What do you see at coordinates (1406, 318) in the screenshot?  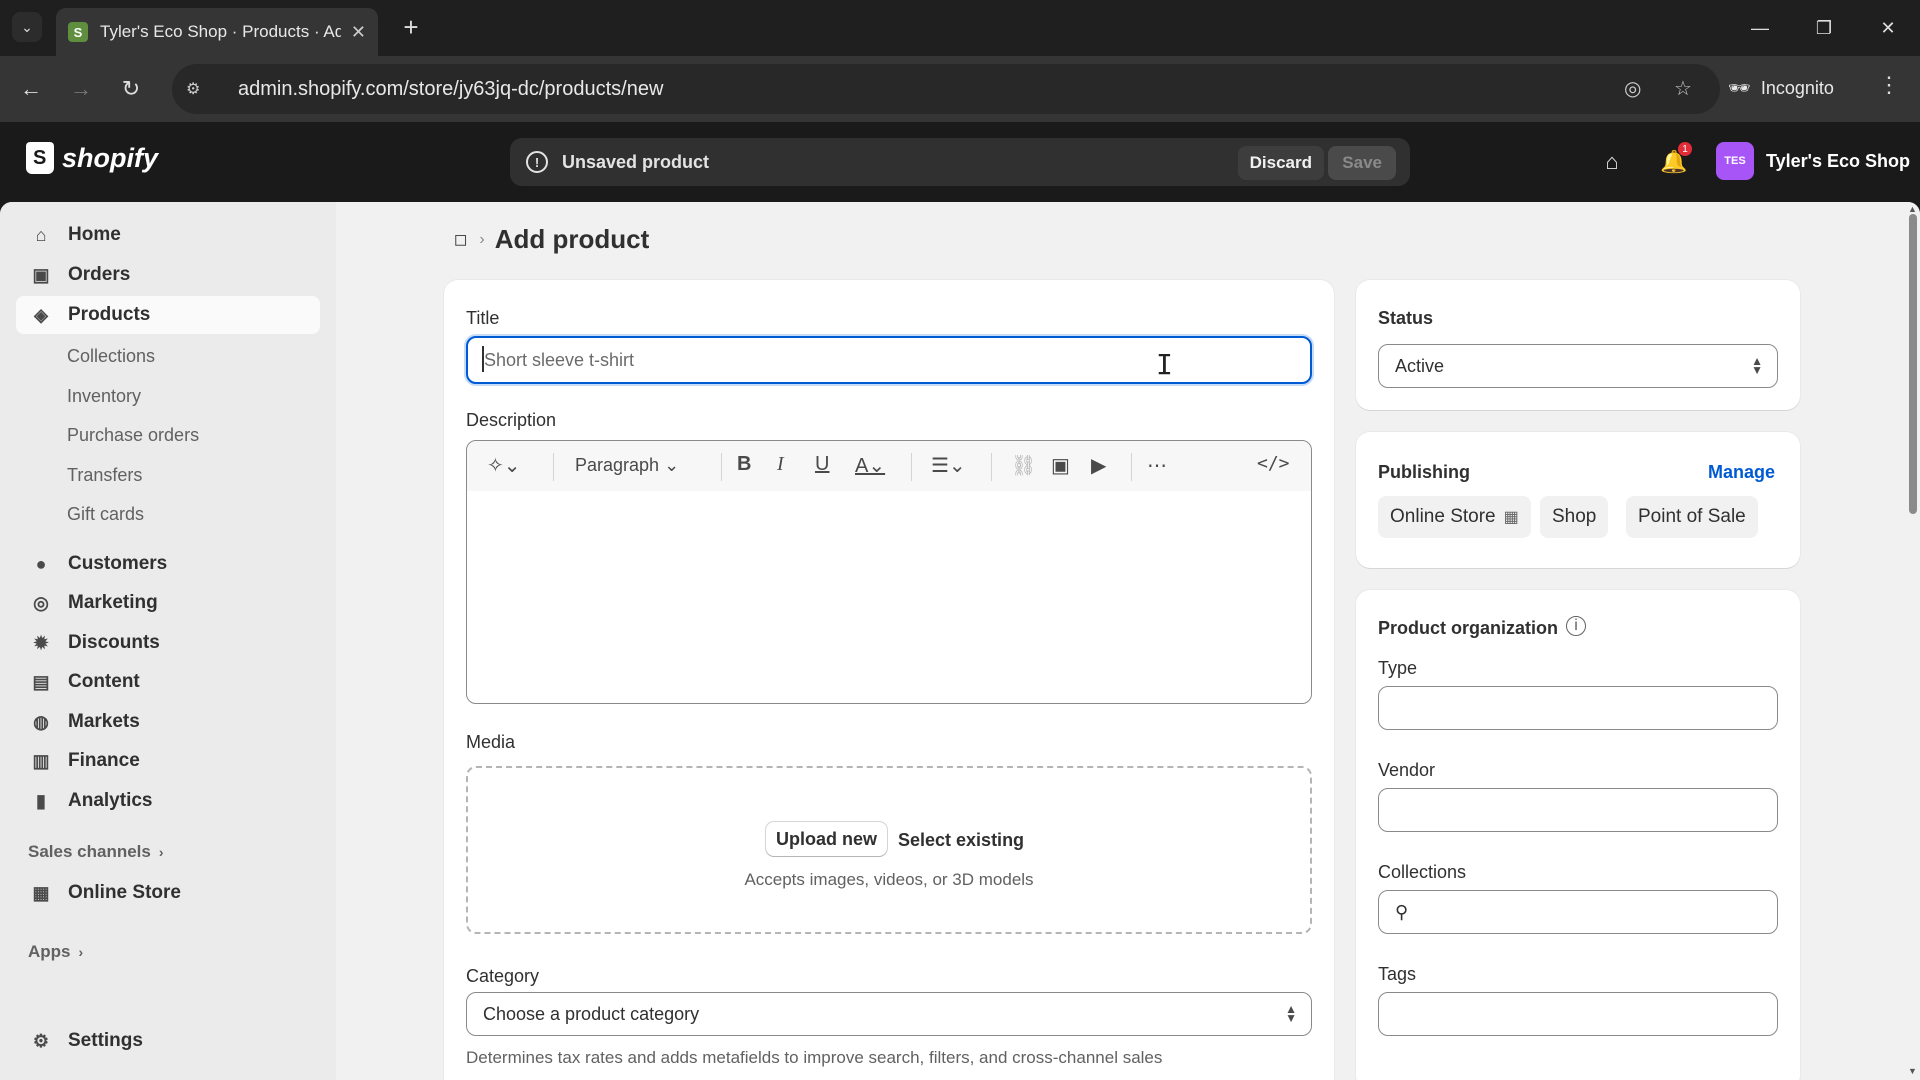 I see `status-label: Status` at bounding box center [1406, 318].